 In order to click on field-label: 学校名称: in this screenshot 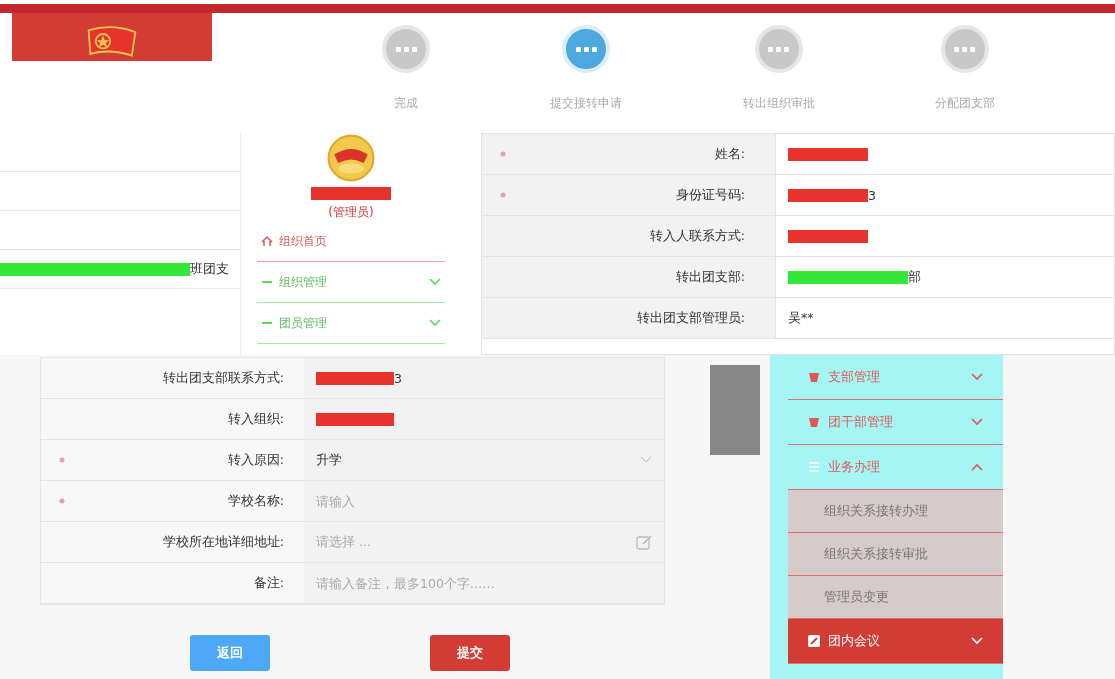, I will do `click(255, 501)`.